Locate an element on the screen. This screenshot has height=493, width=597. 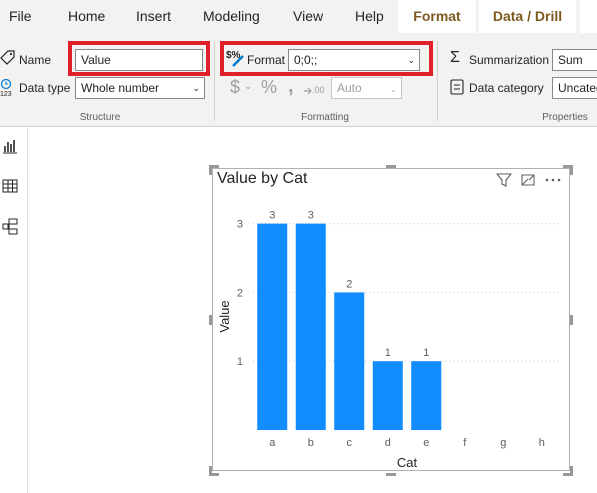
chart-title: Value by Cat is located at coordinates (262, 178).